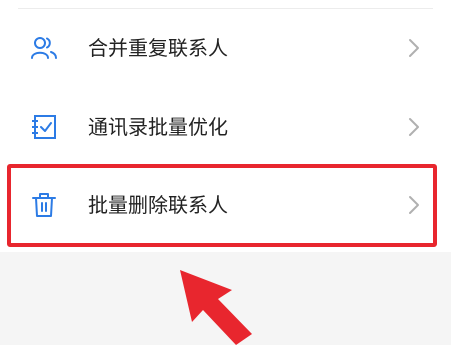 This screenshot has width=451, height=345. Describe the element at coordinates (158, 127) in the screenshot. I see `batch-optimize-contacts-label: 通讯录批量优化` at that location.